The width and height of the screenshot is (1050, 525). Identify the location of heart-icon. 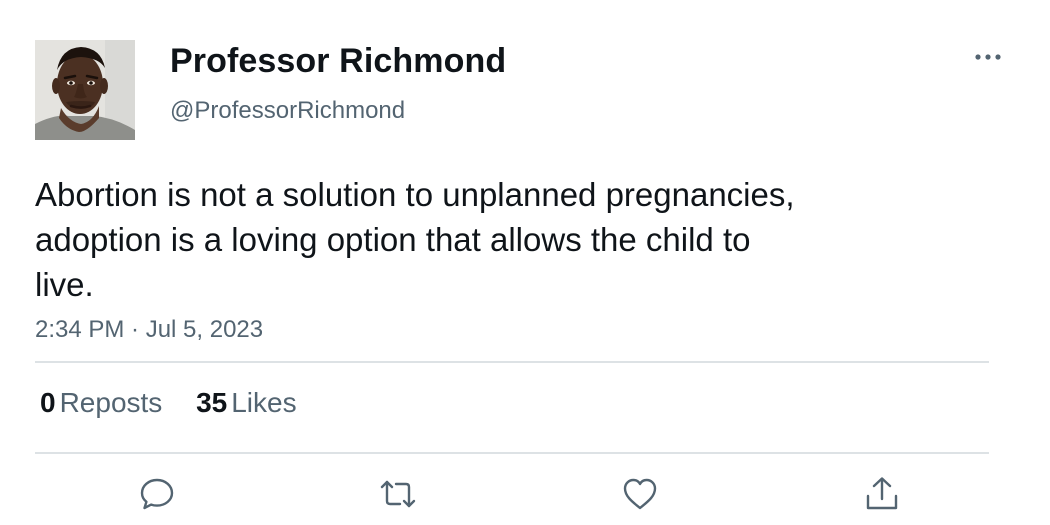
(640, 494).